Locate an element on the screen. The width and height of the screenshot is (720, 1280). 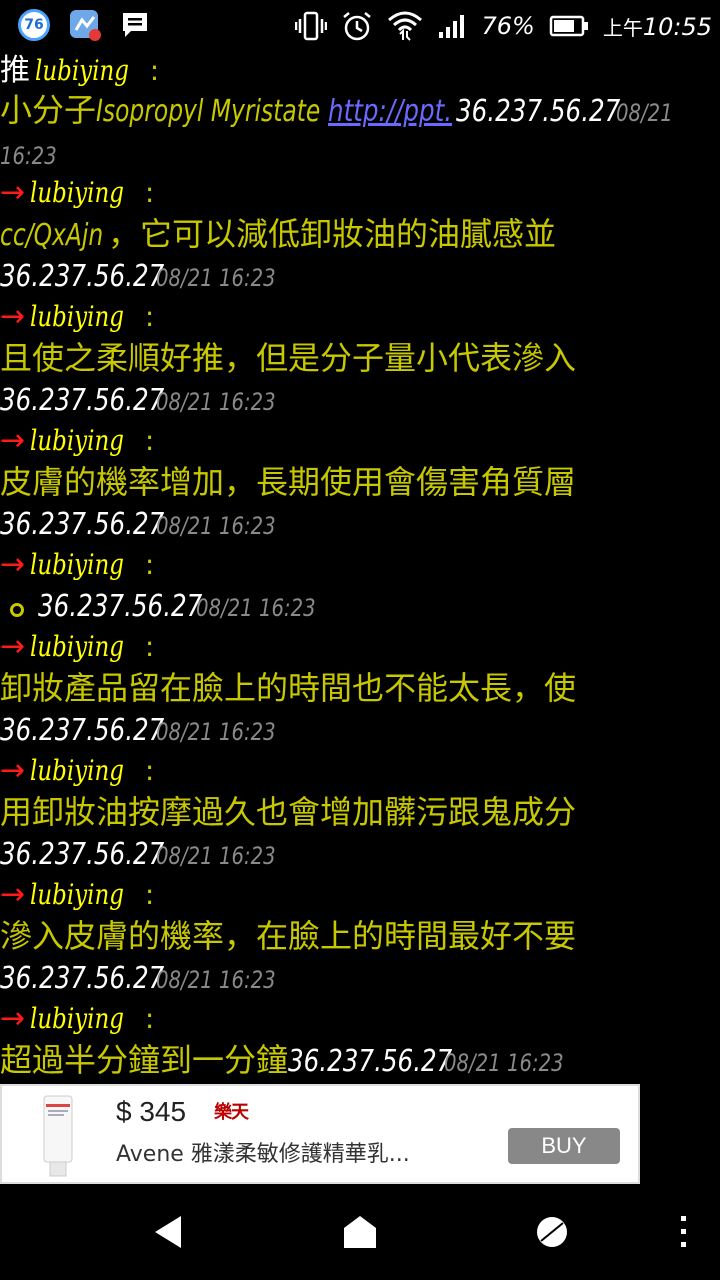
comment-latin-text: cc/QxAjn is located at coordinates (52, 235).